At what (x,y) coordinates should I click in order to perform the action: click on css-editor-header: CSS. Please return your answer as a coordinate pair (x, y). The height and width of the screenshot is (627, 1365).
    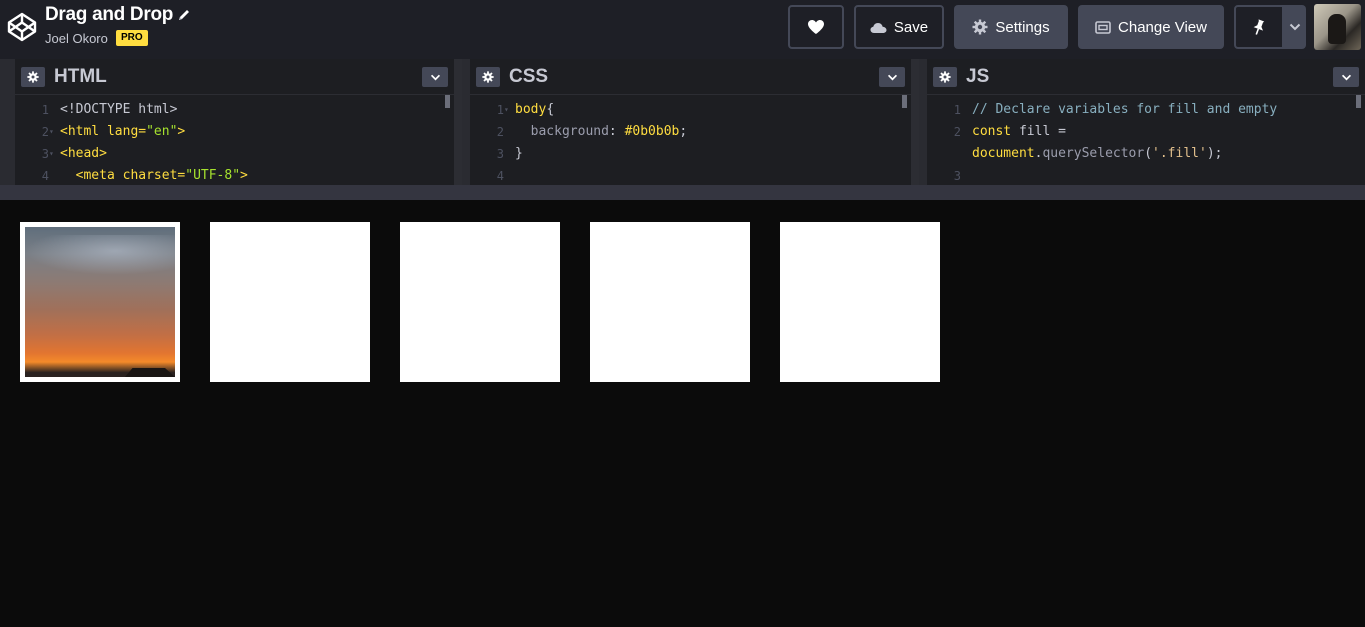
    Looking at the image, I should click on (690, 77).